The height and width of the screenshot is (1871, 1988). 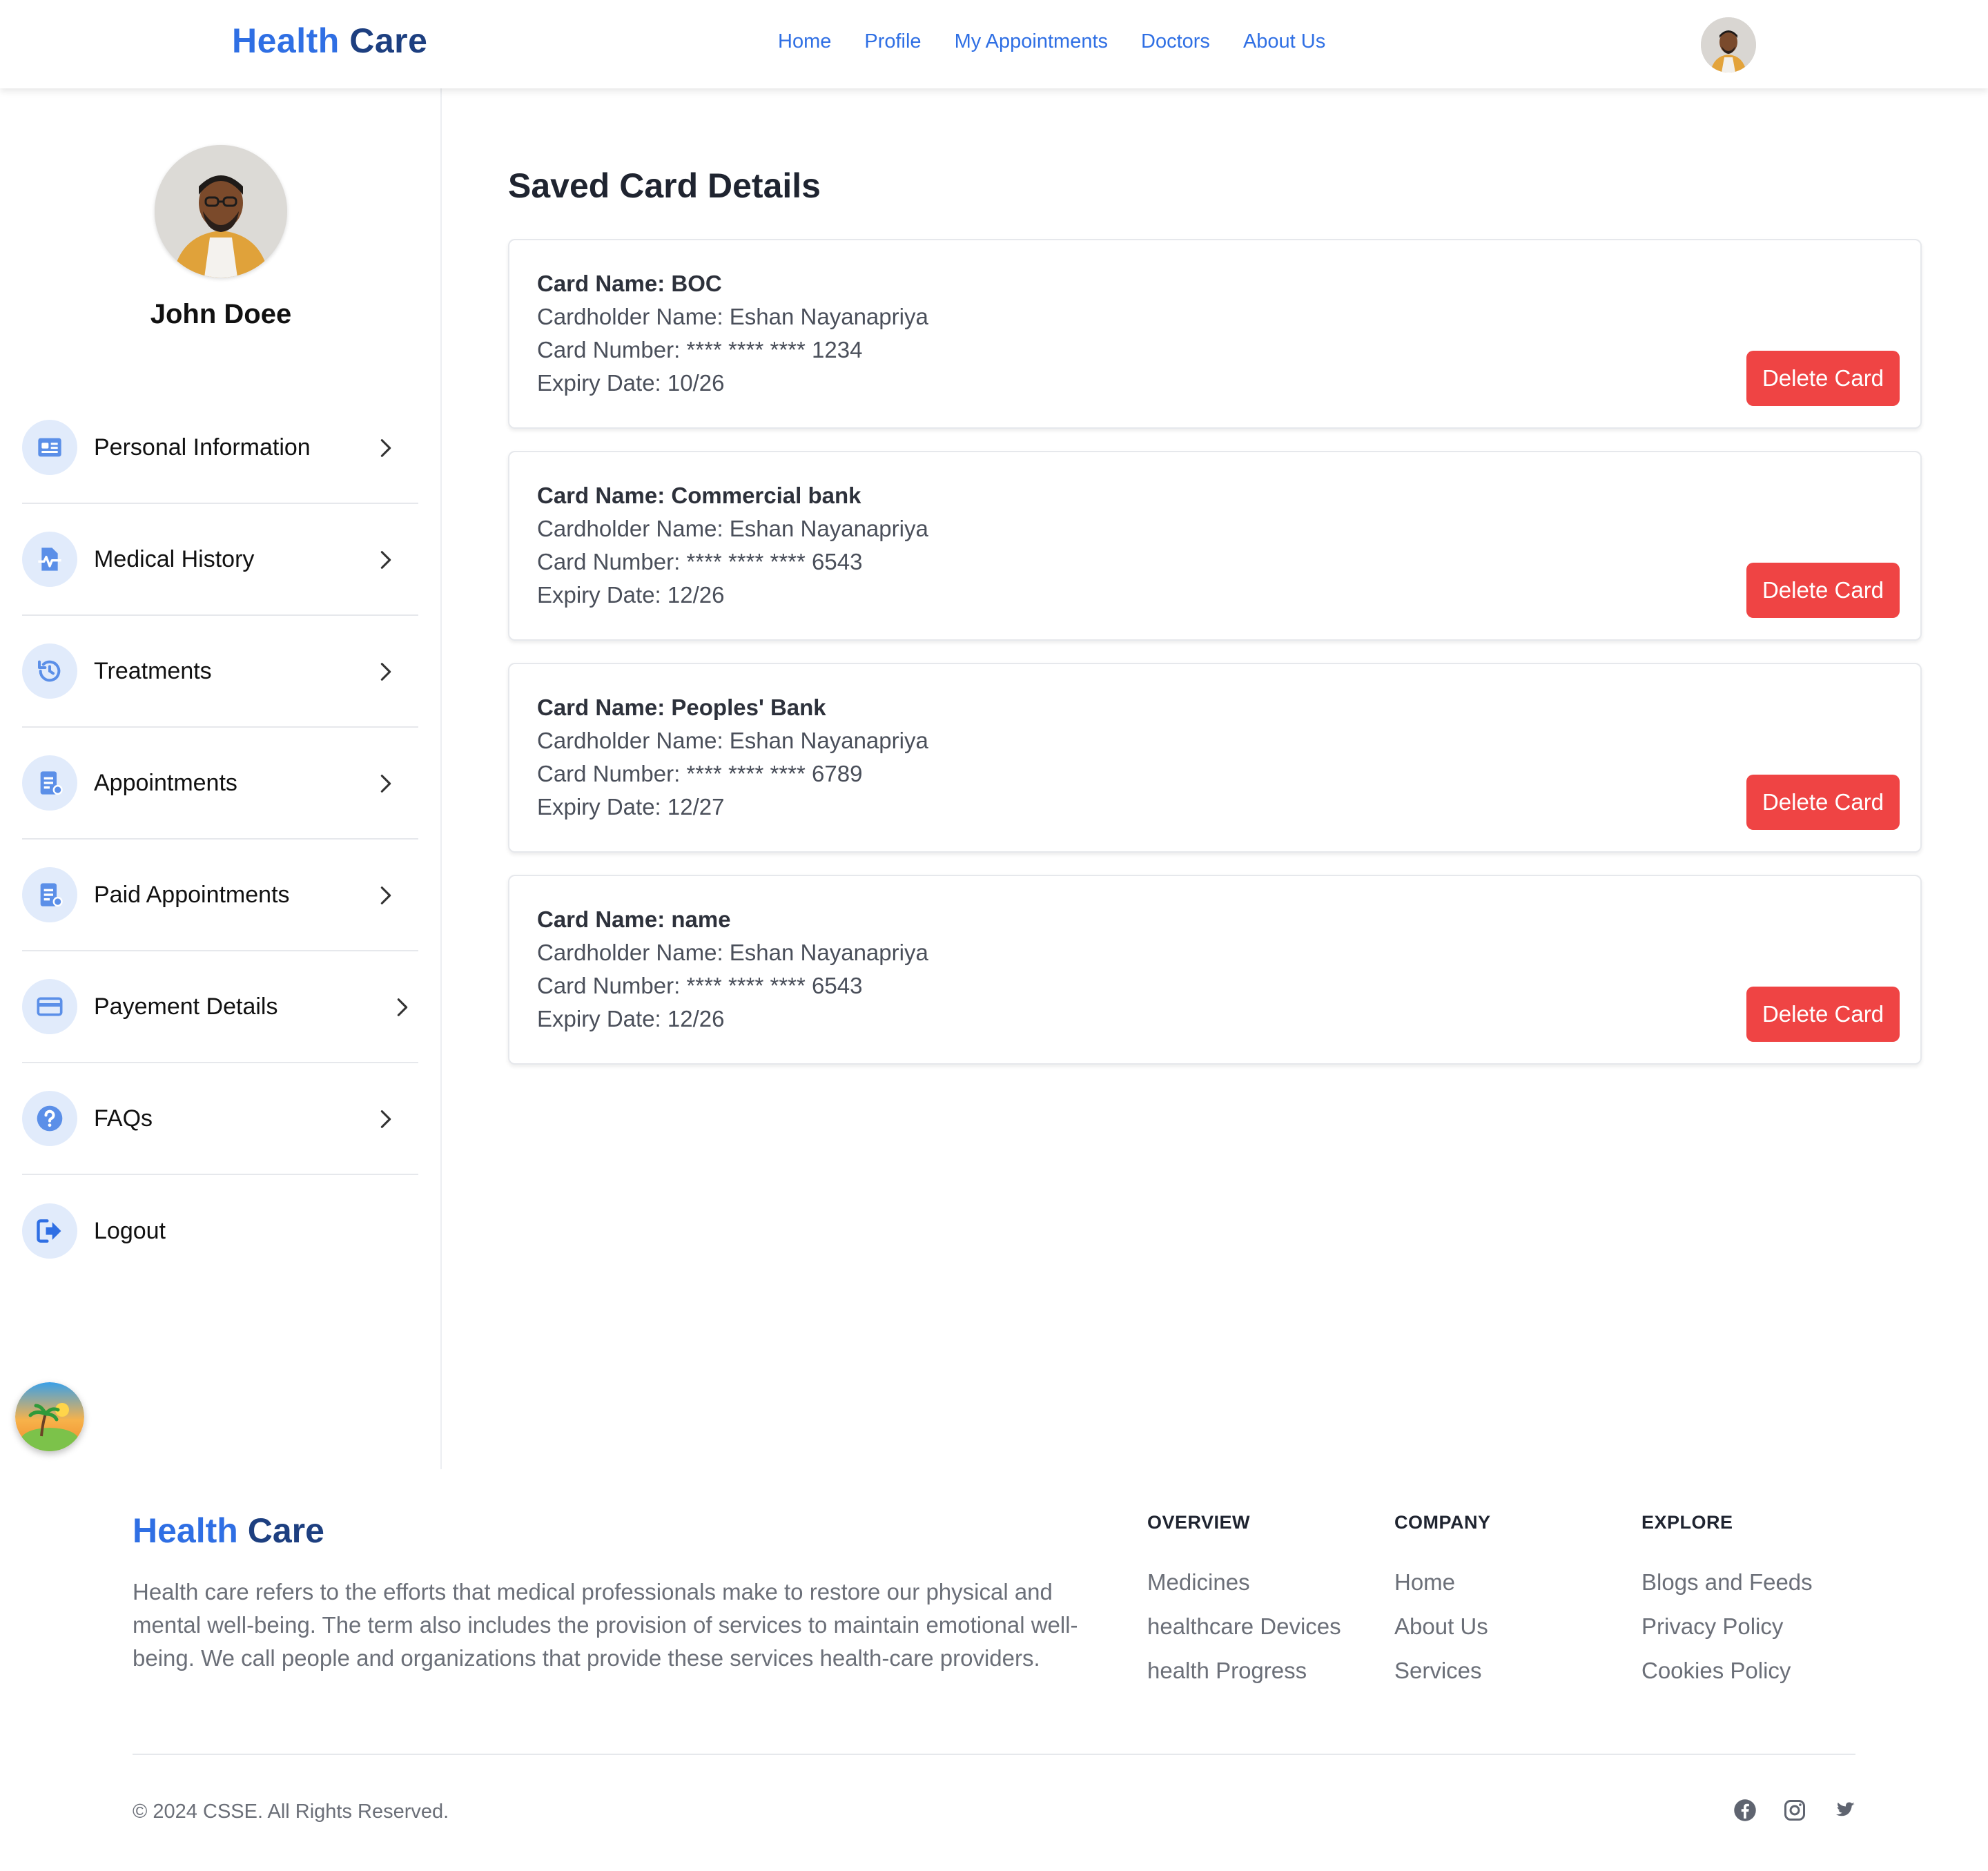 I want to click on sidebar-item-personal-information: Personal Information, so click(x=220, y=448).